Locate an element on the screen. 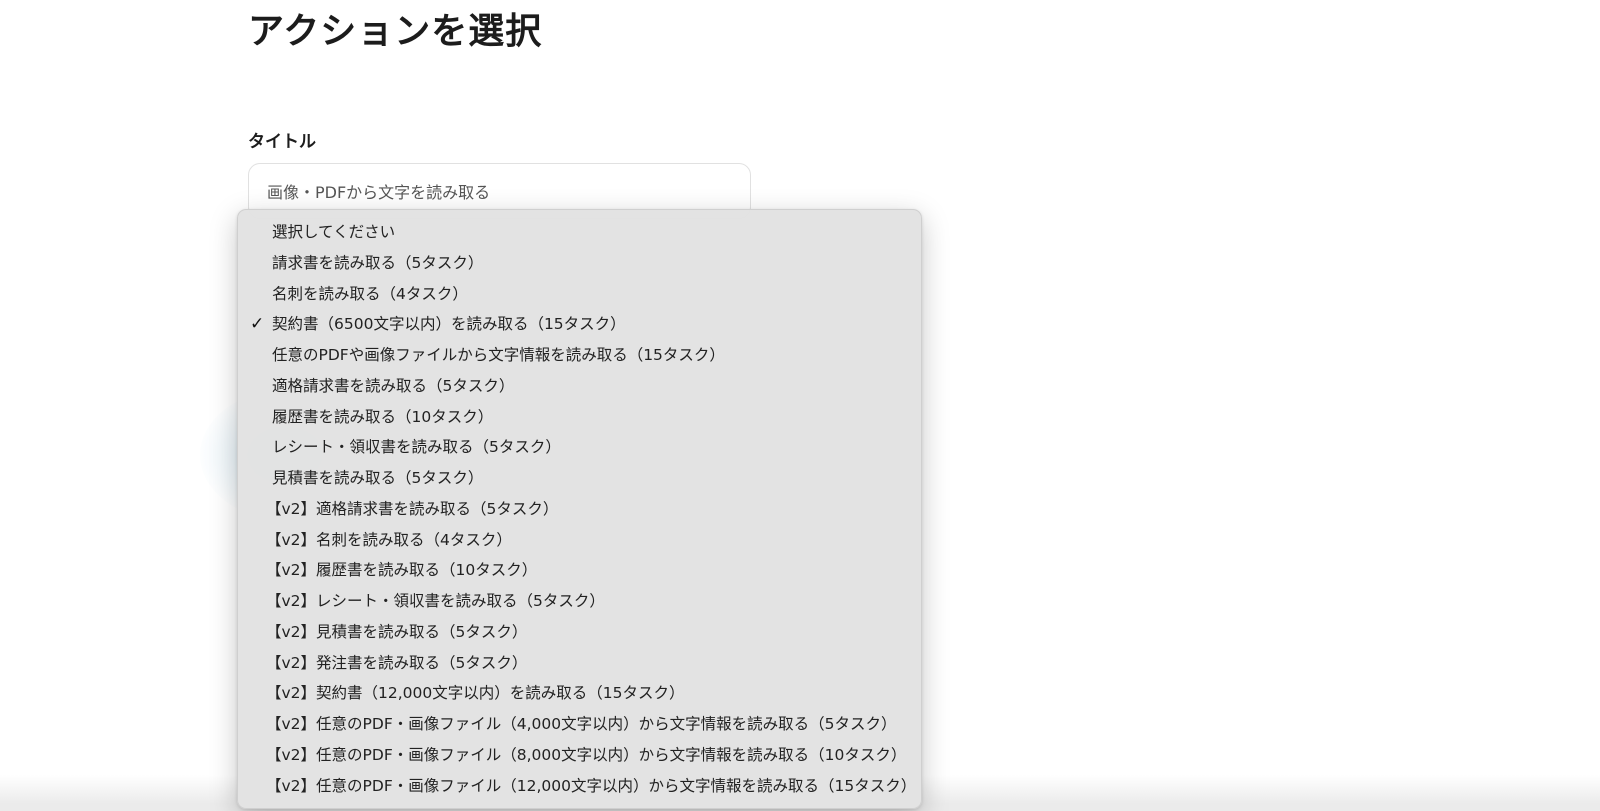 This screenshot has height=811, width=1600. dropdown-option: ✓ 契約書（6500文字以内）を読み取る（15タスク） is located at coordinates (579, 324).